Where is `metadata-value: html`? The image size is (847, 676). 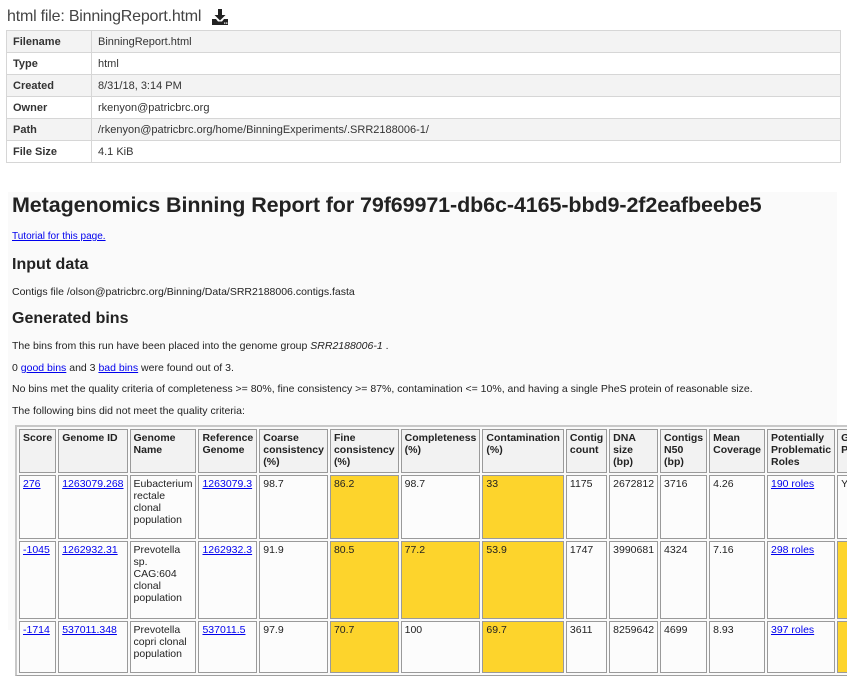
metadata-value: html is located at coordinates (466, 63).